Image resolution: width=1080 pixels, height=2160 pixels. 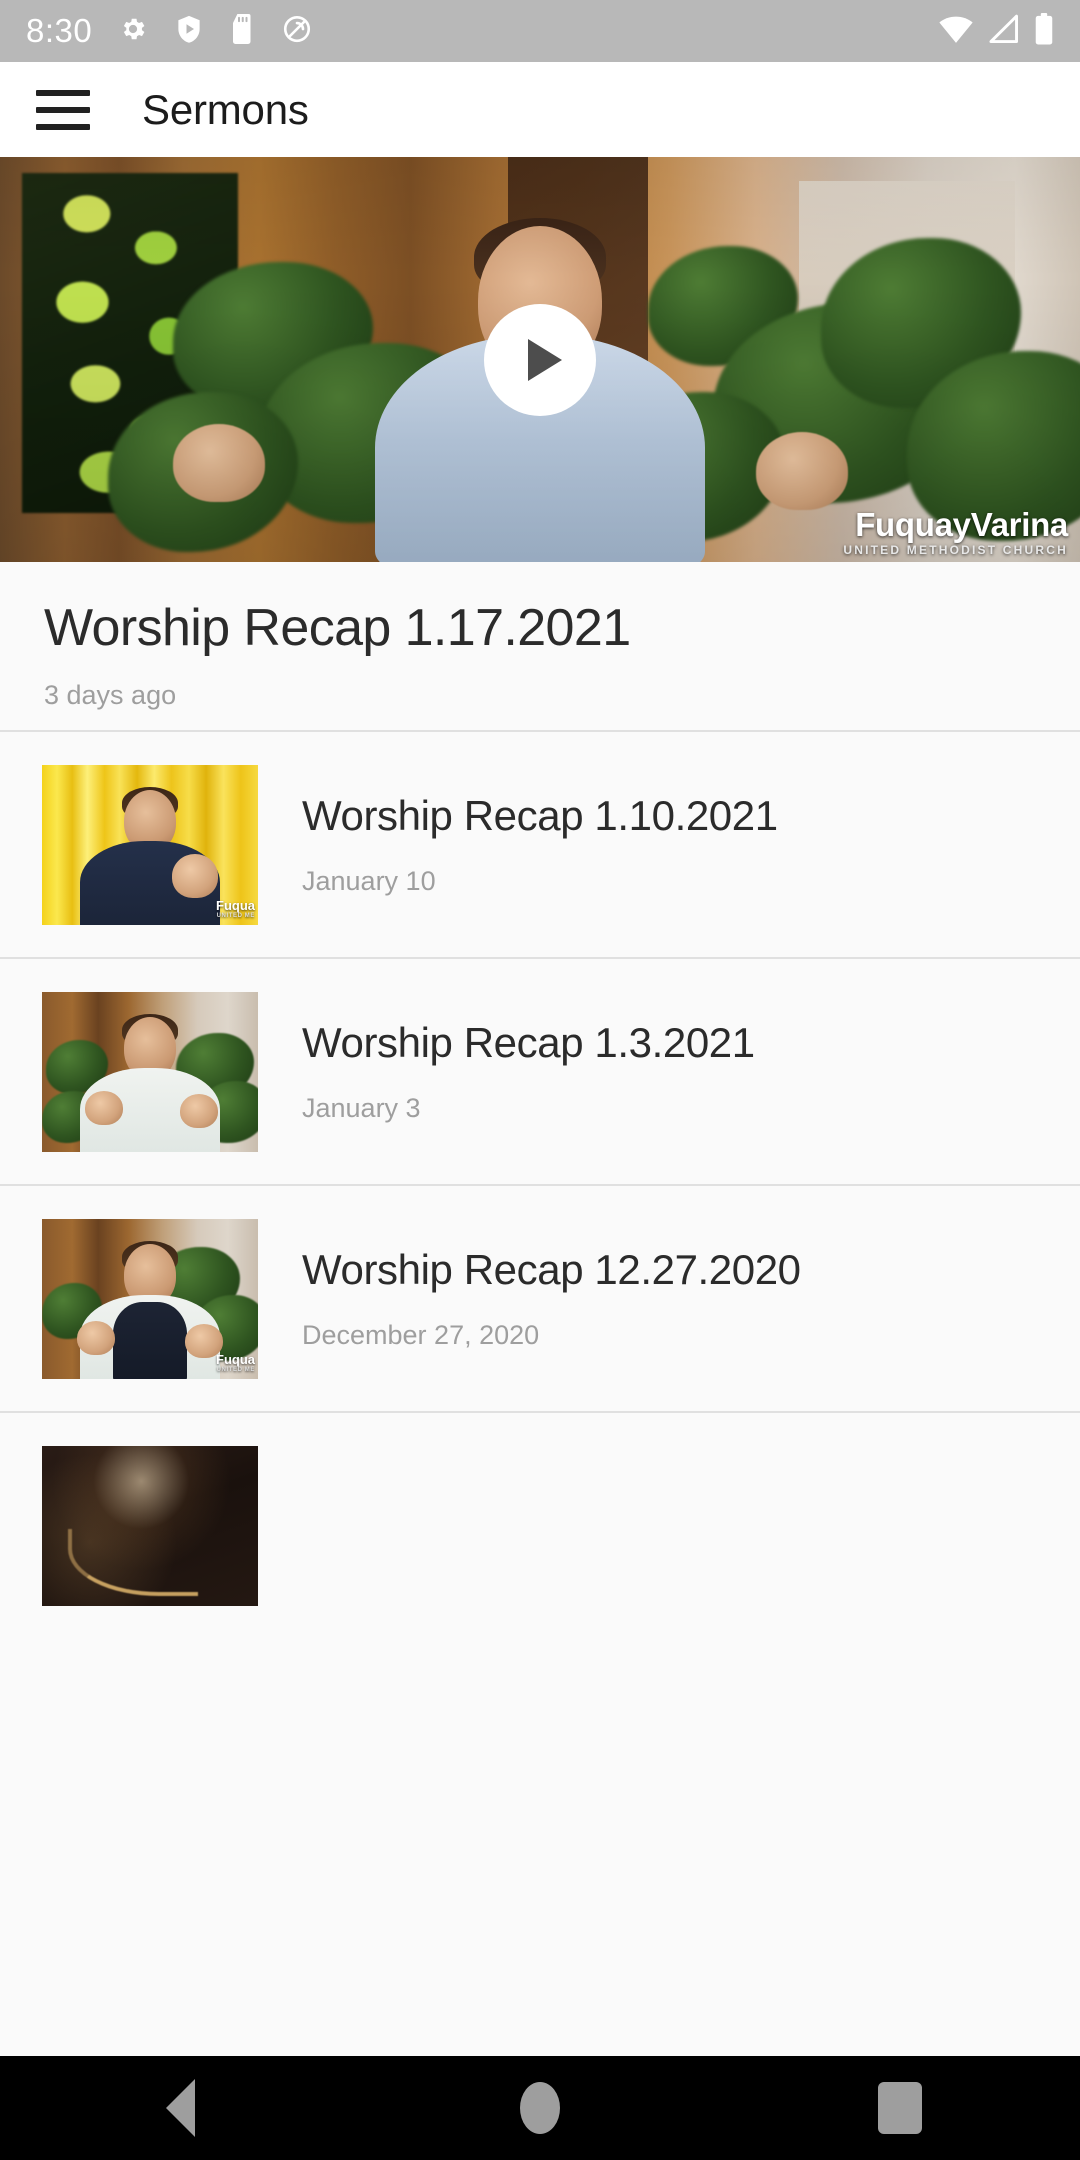 I want to click on recents-square-icon, so click(x=900, y=2108).